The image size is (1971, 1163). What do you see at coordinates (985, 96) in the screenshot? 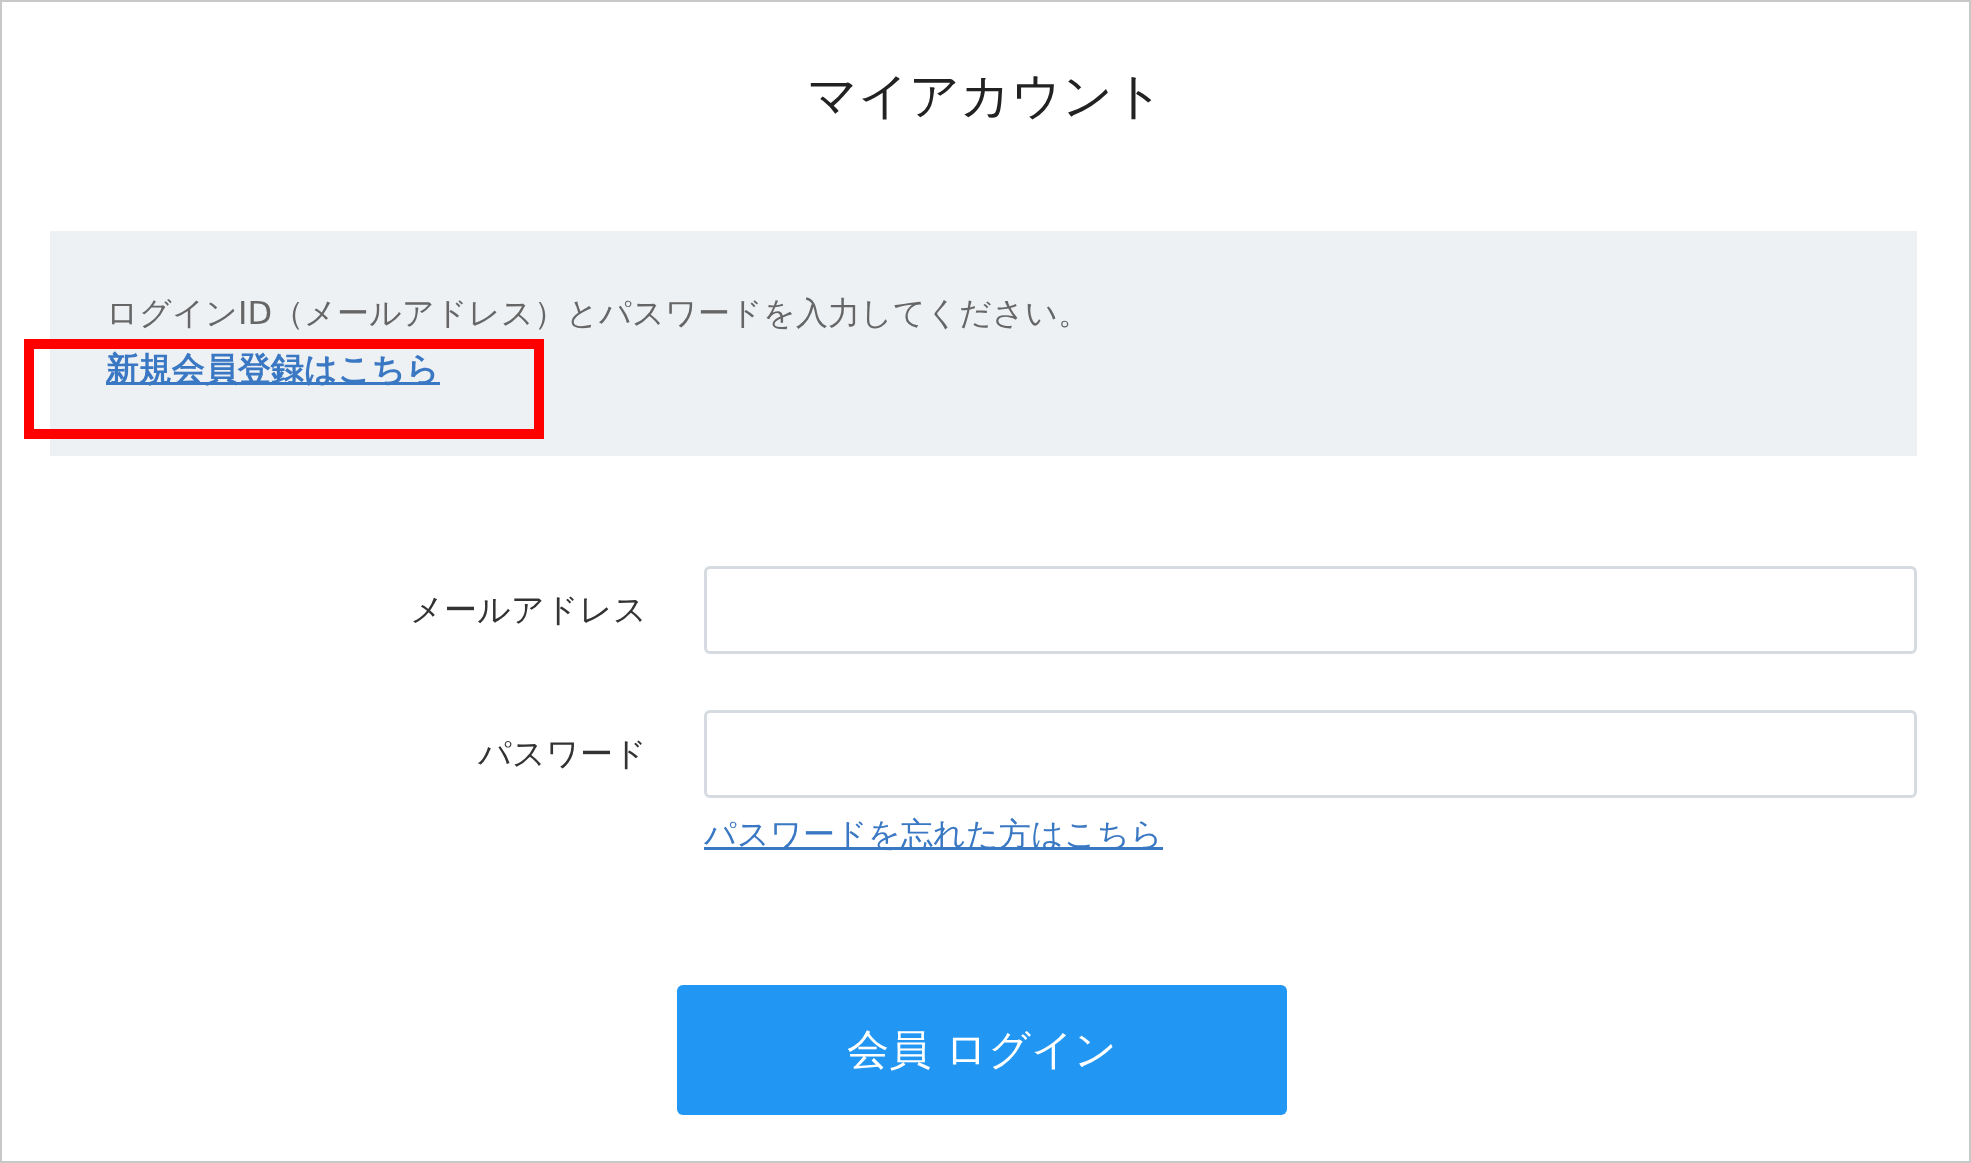
I see `page-title: マイアカウント` at bounding box center [985, 96].